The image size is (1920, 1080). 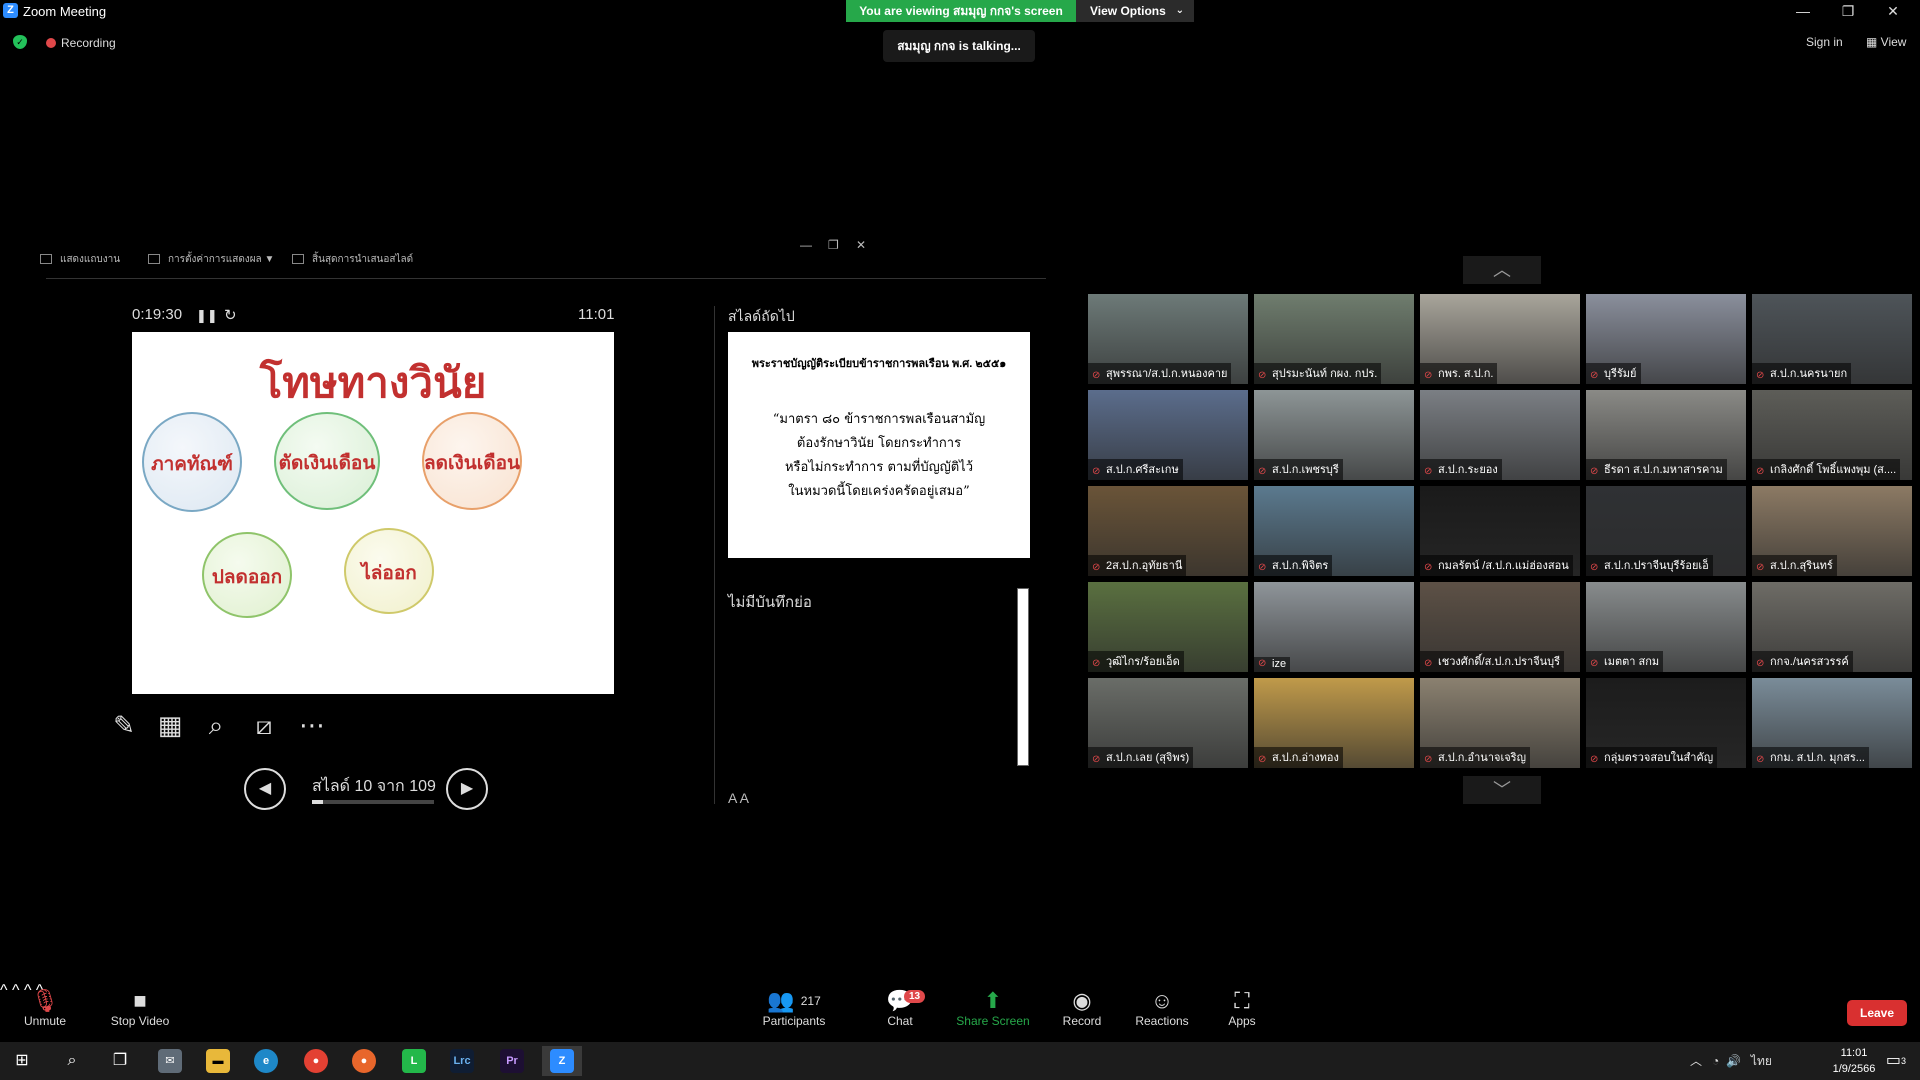 I want to click on gallery-down-button: ﹀, so click(x=1502, y=790).